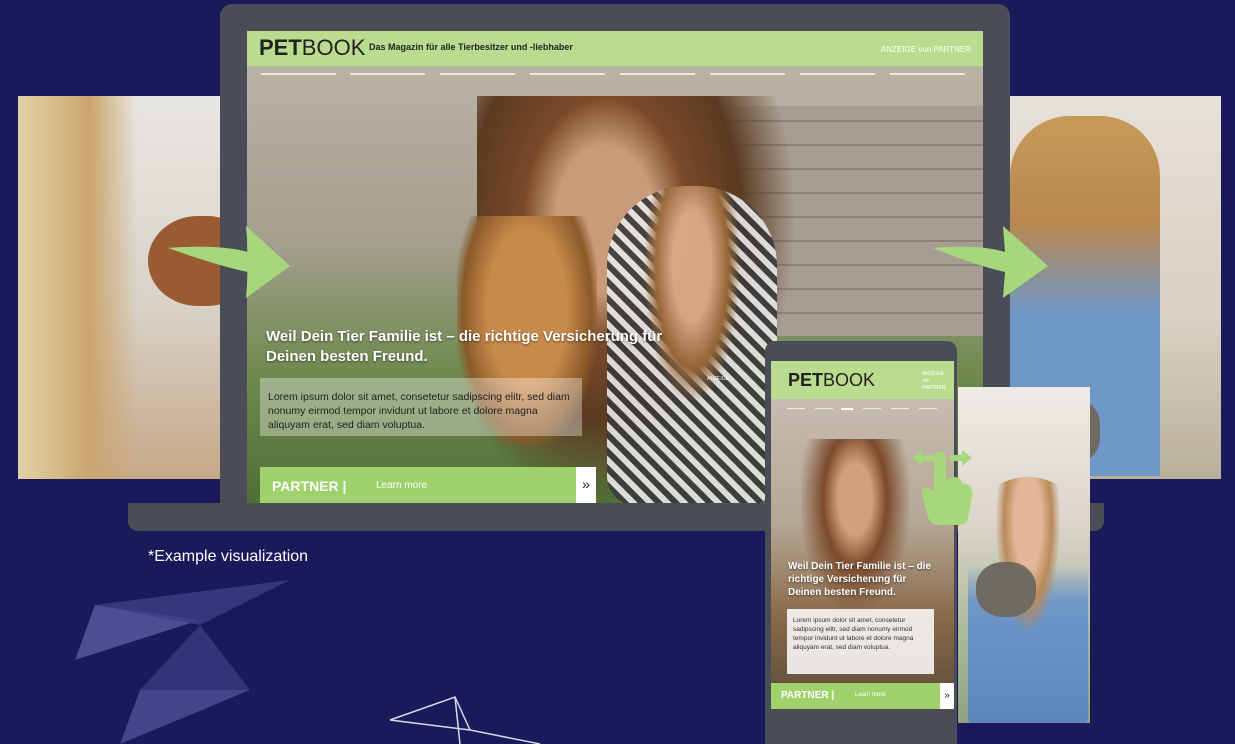 Image resolution: width=1235 pixels, height=744 pixels. What do you see at coordinates (942, 487) in the screenshot?
I see `swipe-gesture-icon` at bounding box center [942, 487].